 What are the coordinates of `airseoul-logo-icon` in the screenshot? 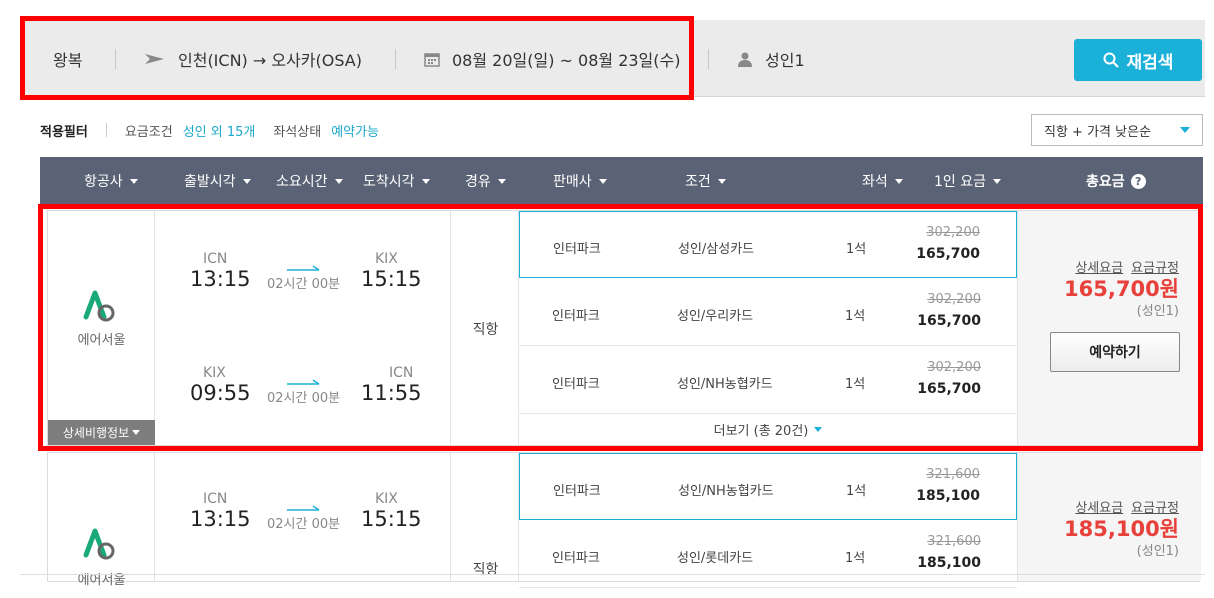 It's located at (100, 547).